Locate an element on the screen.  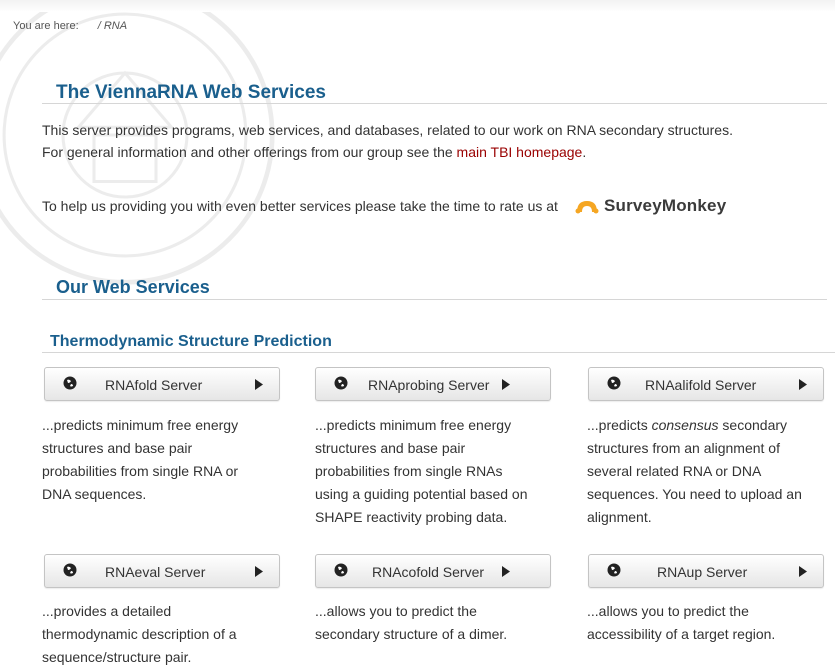
surveymonkey-logo-link: SurveyMonkey is located at coordinates (650, 206).